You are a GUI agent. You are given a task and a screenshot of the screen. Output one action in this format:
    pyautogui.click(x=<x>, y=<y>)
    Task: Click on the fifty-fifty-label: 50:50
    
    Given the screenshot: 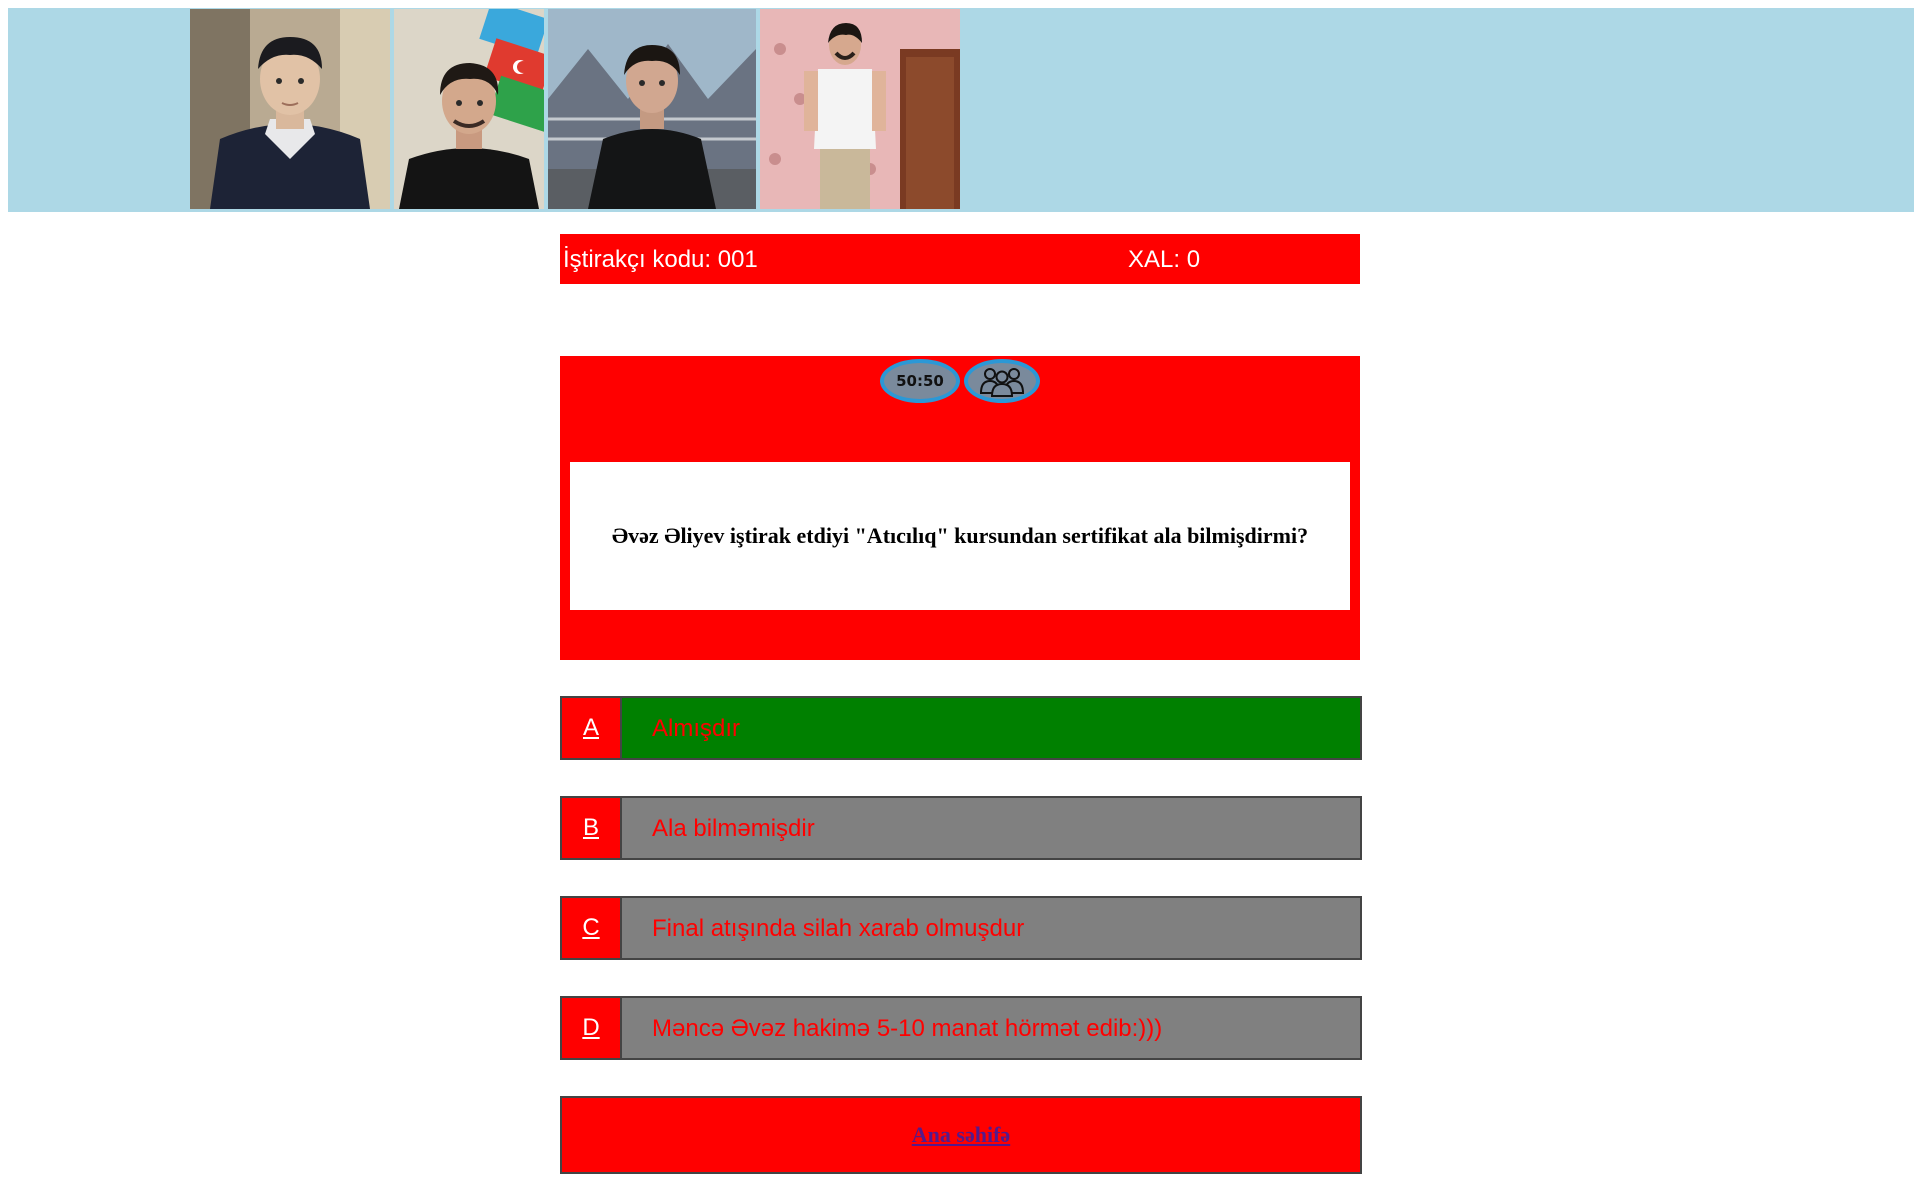 What is the action you would take?
    pyautogui.click(x=920, y=381)
    